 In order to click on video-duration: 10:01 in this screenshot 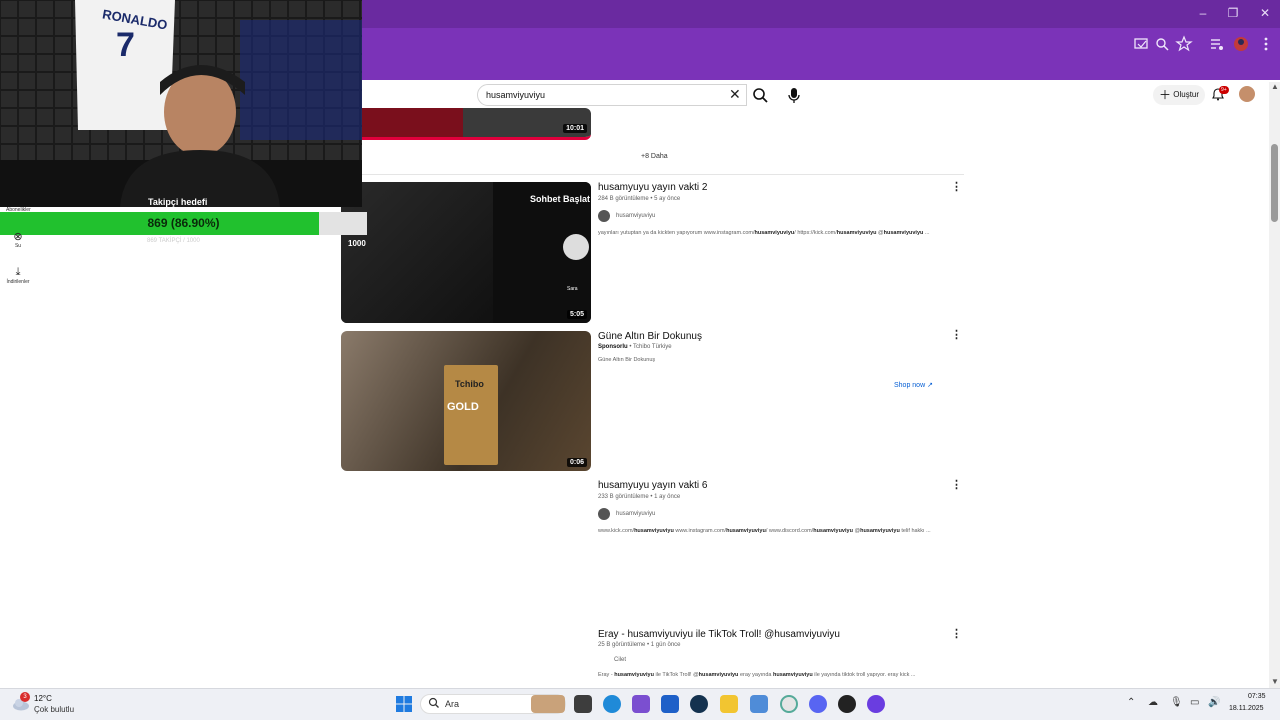, I will do `click(575, 128)`.